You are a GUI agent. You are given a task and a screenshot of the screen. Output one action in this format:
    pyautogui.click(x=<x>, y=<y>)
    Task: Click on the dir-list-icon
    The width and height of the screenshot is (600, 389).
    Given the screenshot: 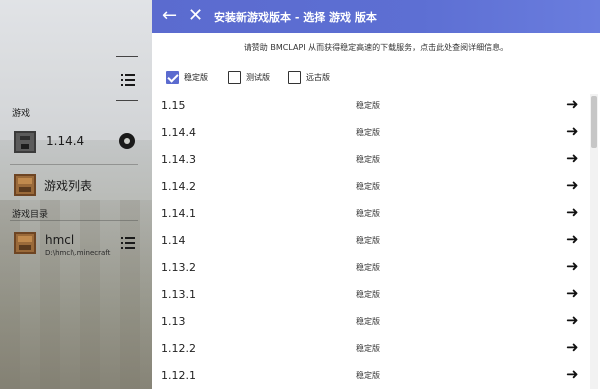 What is the action you would take?
    pyautogui.click(x=128, y=243)
    